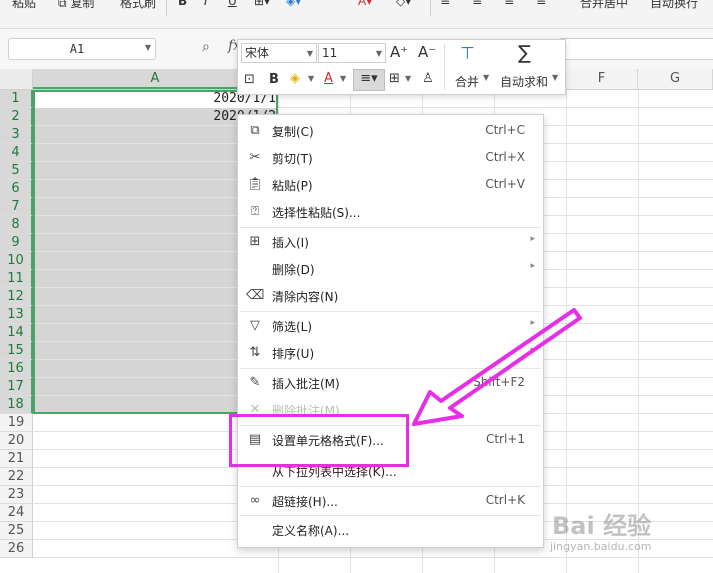 This screenshot has height=573, width=713. Describe the element at coordinates (675, 79) in the screenshot. I see `column-header-g: G` at that location.